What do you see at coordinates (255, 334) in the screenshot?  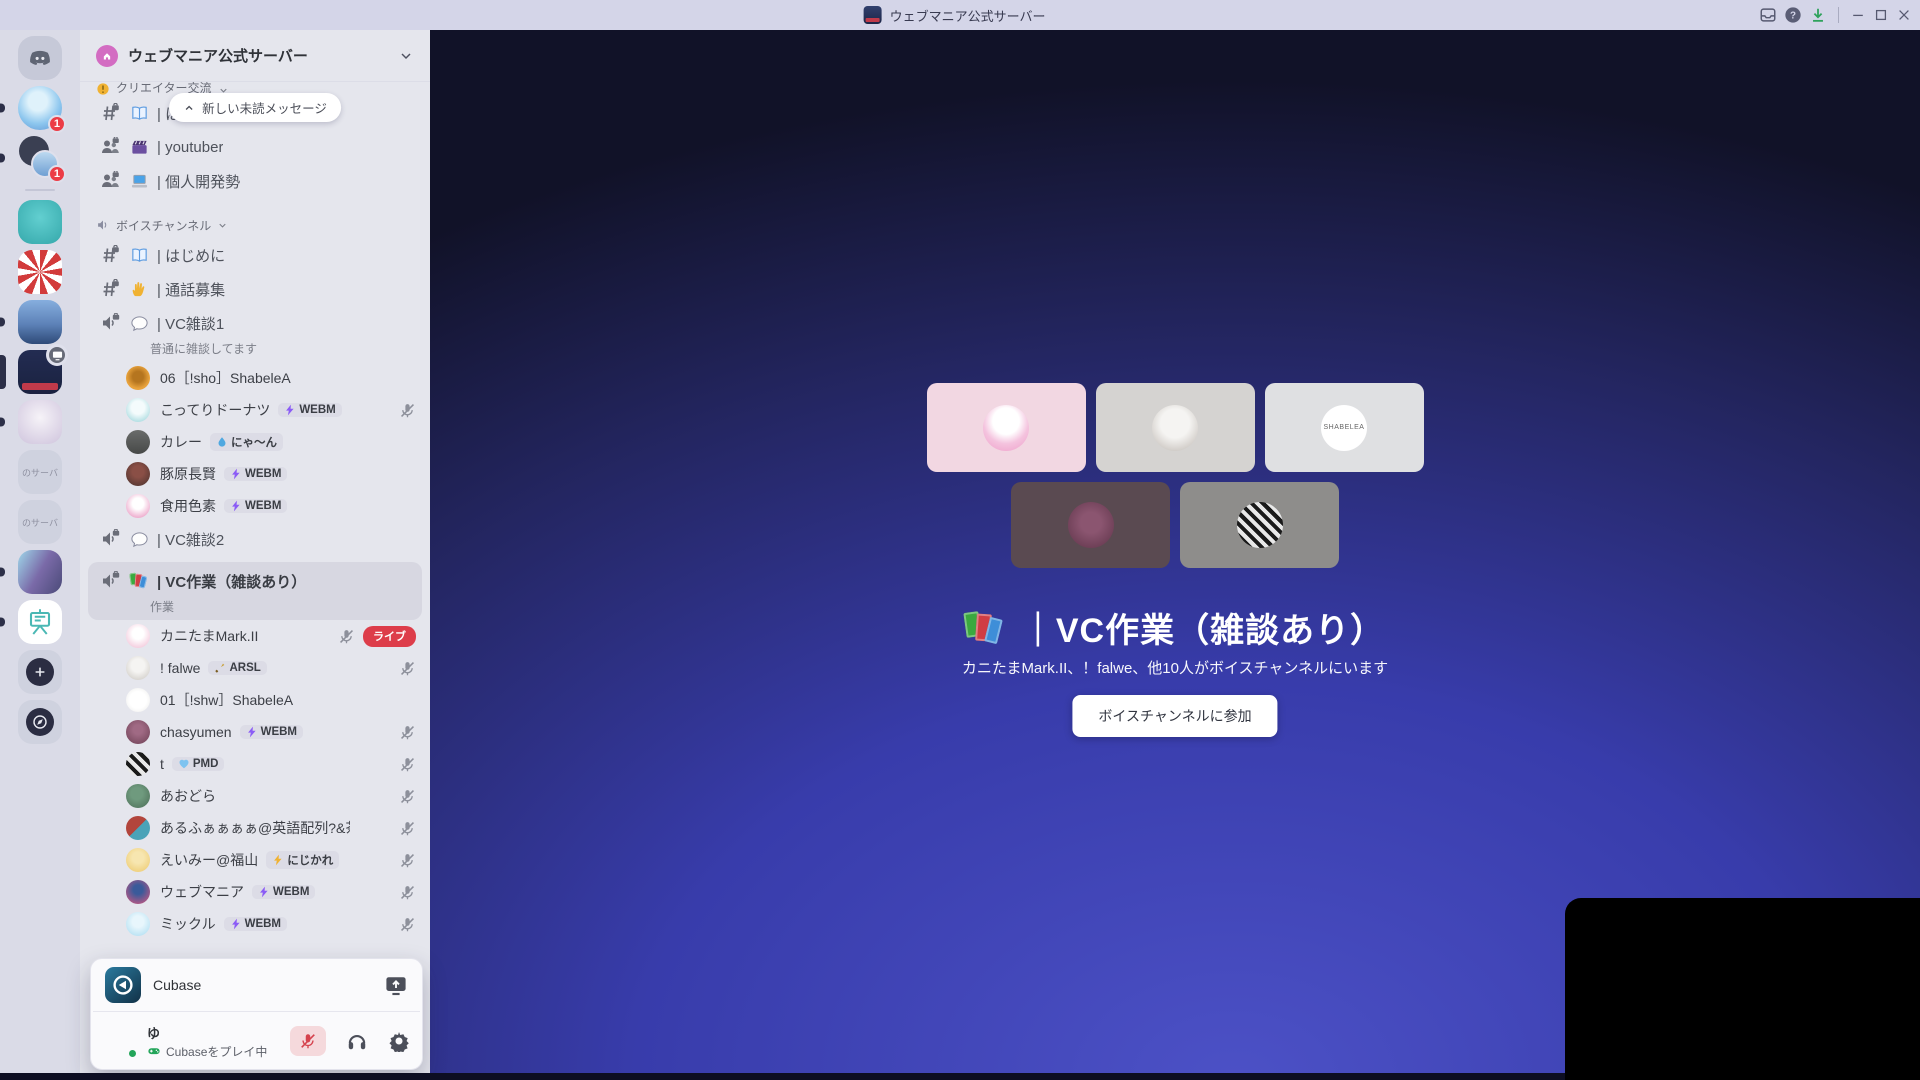 I see `voice-channel-row: | VC雑談1 普通に雑談してます` at bounding box center [255, 334].